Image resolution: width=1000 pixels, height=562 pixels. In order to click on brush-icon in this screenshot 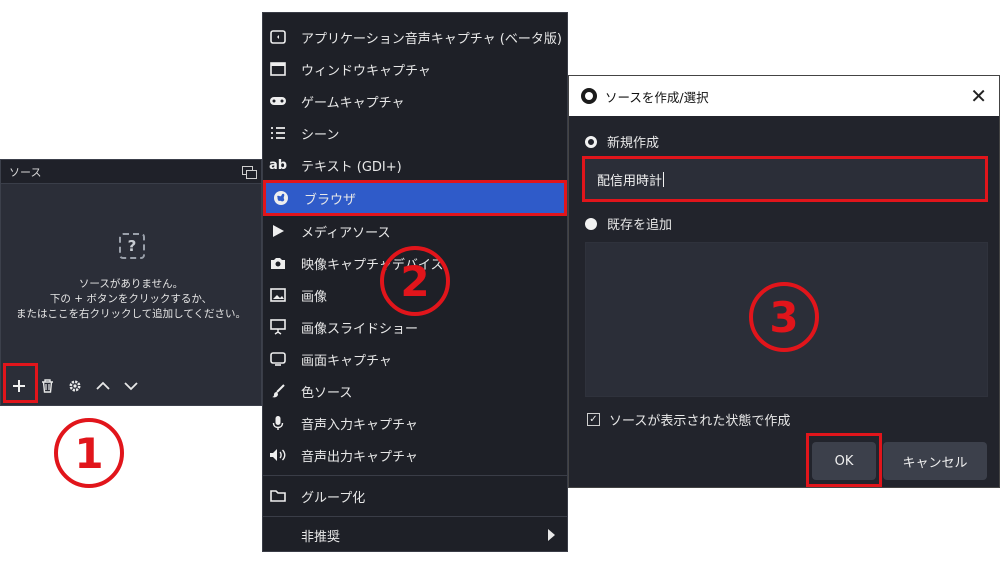, I will do `click(278, 391)`.